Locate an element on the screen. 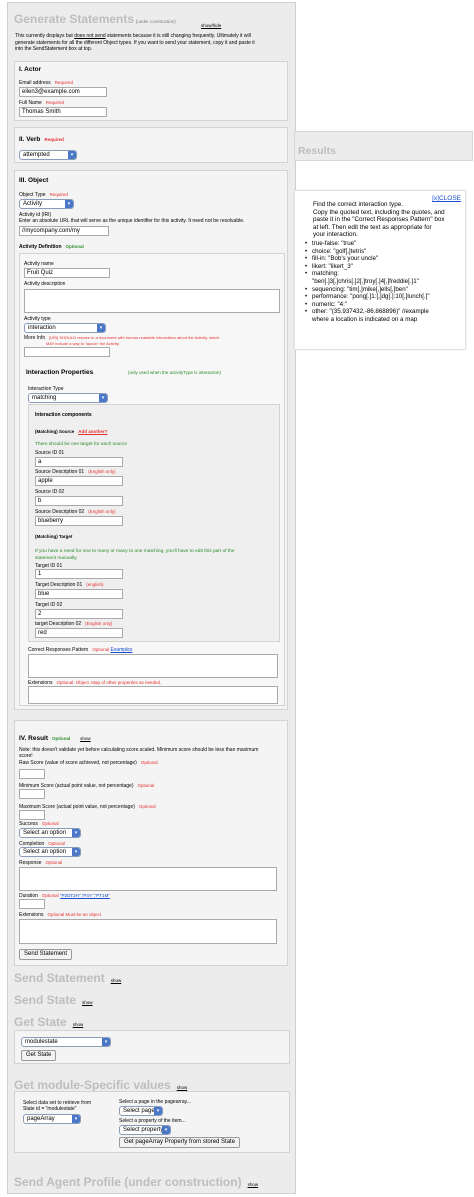 This screenshot has width=474, height=1197. get-state-button: Get State is located at coordinates (39, 1055).